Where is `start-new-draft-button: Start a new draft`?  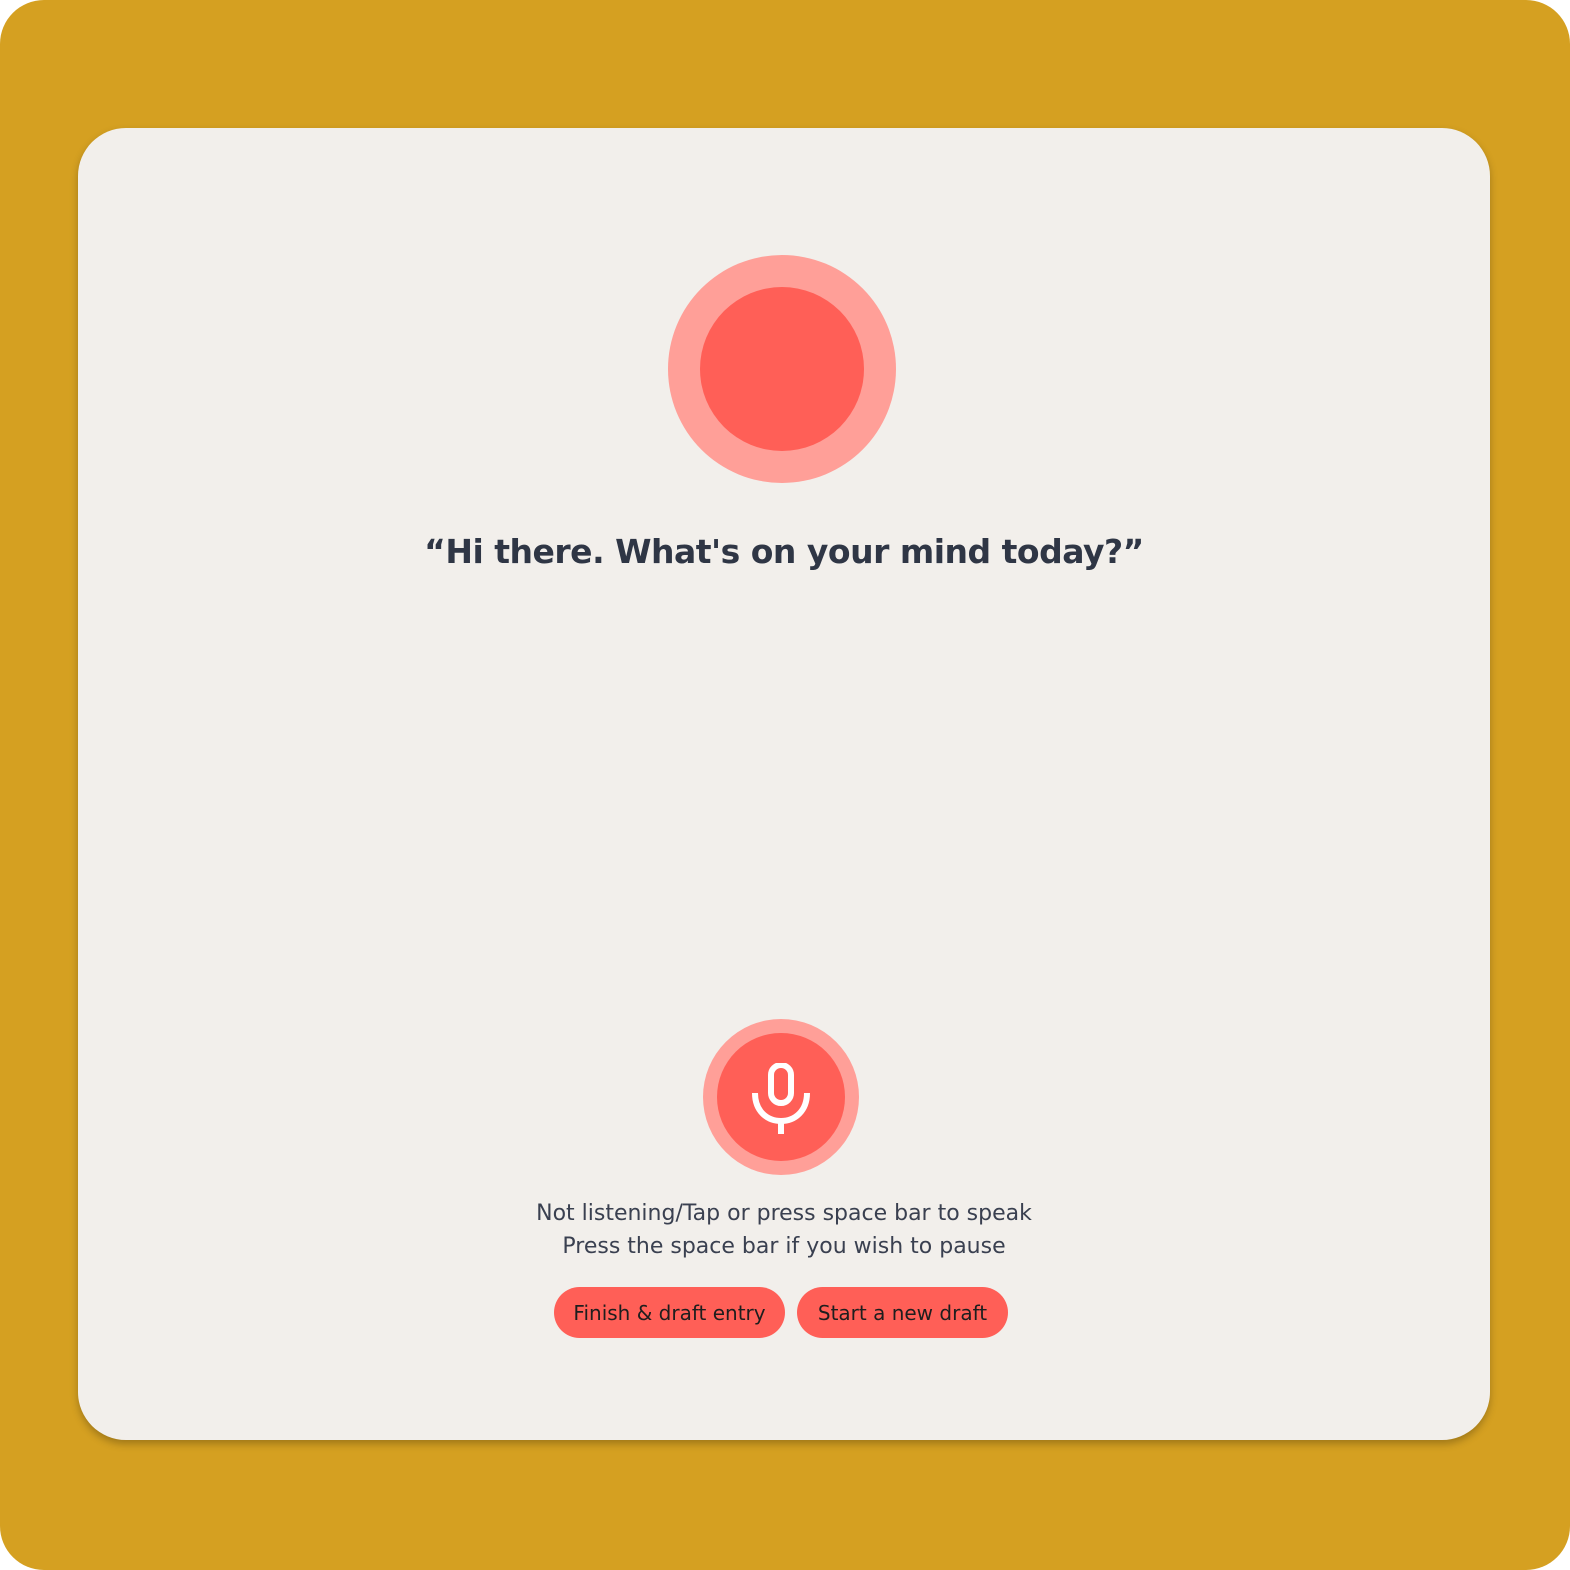 start-new-draft-button: Start a new draft is located at coordinates (902, 1312).